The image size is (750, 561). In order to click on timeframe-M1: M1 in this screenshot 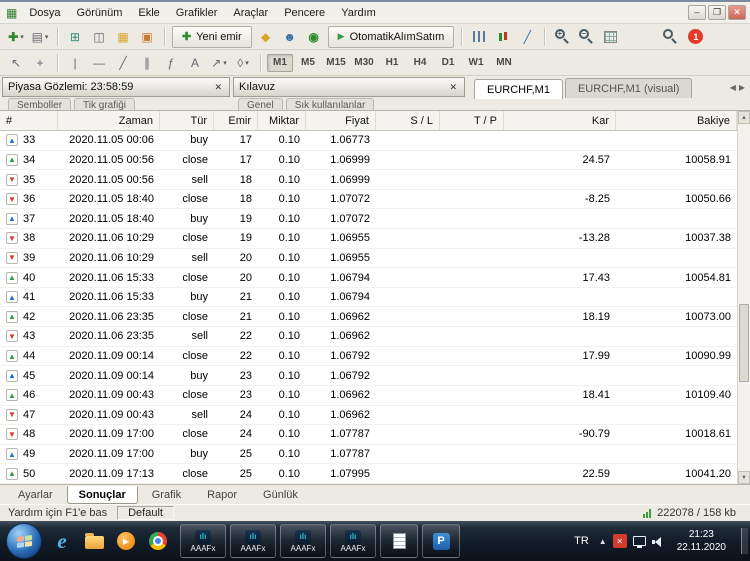, I will do `click(280, 62)`.